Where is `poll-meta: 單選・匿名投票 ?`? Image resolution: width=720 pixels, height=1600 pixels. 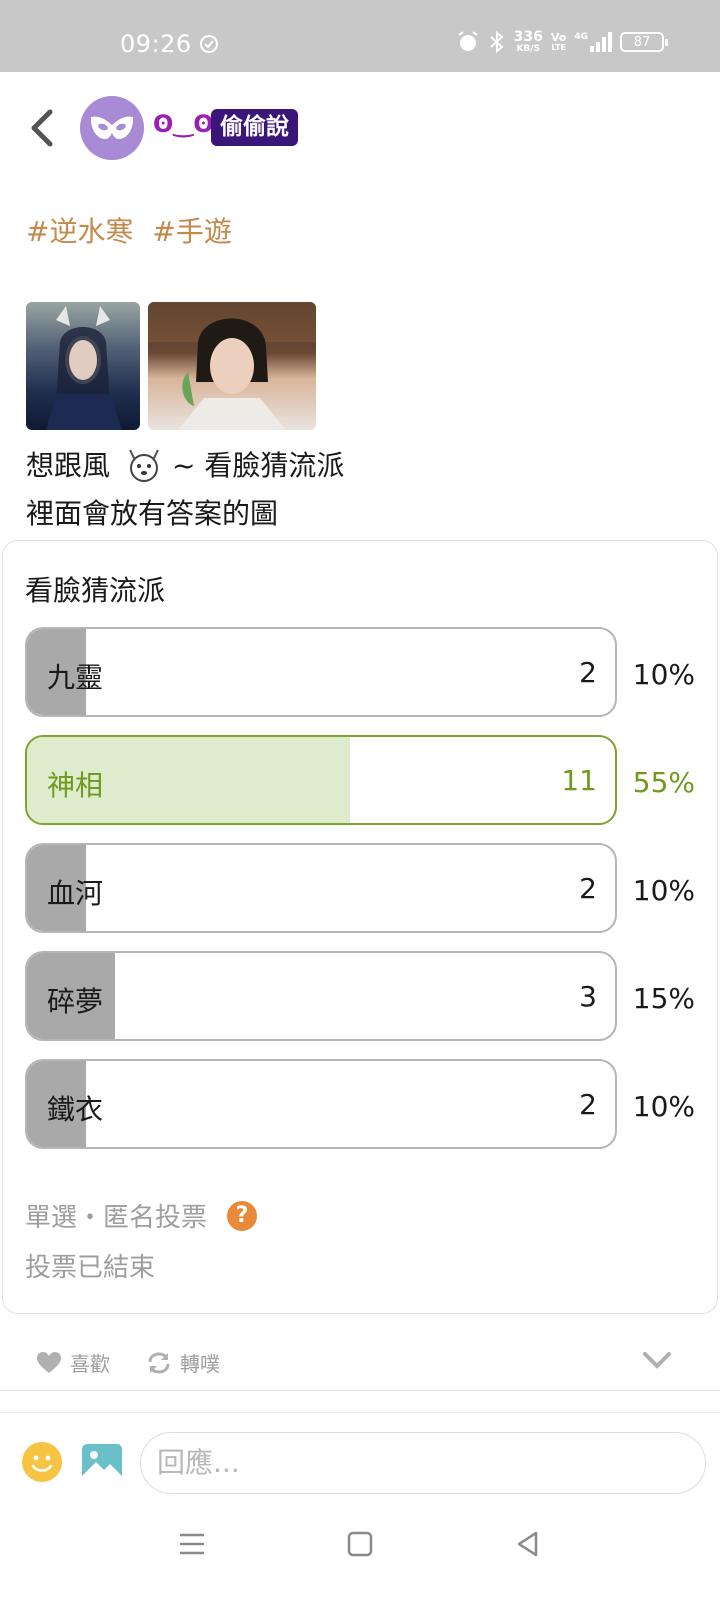
poll-meta: 單選・匿名投票 ? is located at coordinates (141, 1215).